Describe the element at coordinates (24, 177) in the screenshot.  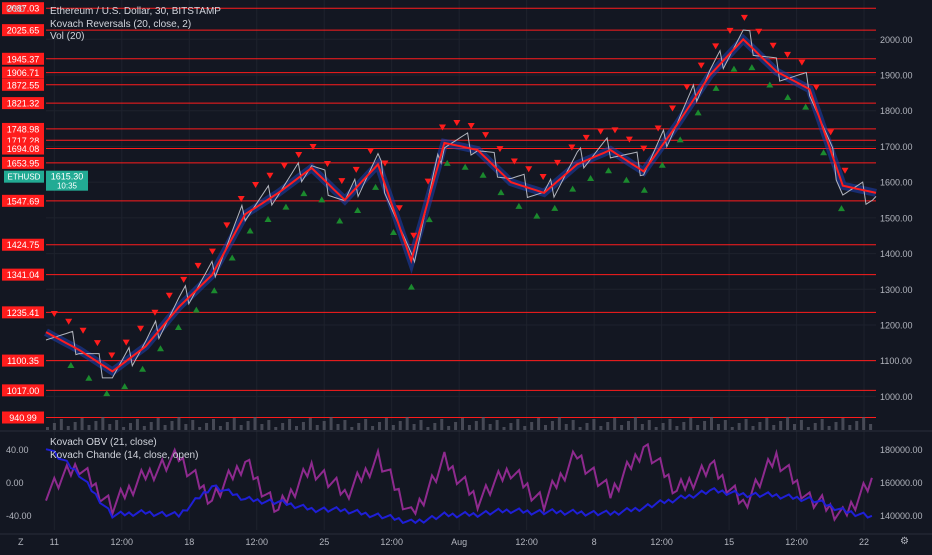
I see `symbol-label: ETHUSD` at that location.